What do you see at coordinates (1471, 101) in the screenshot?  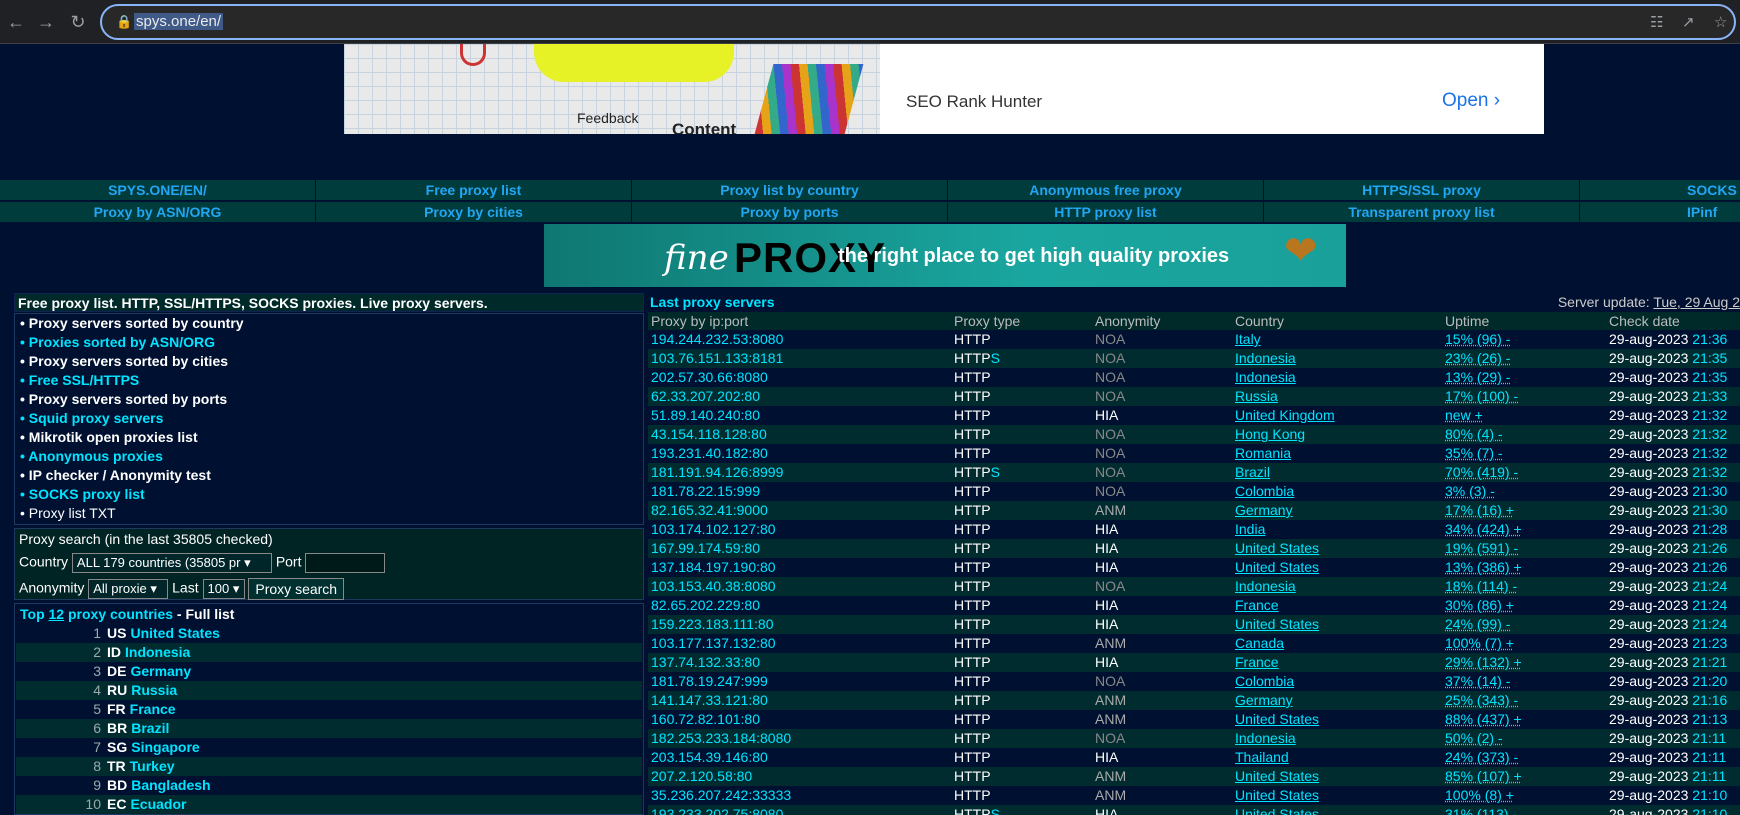 I see `ad-open-button: Open ›` at bounding box center [1471, 101].